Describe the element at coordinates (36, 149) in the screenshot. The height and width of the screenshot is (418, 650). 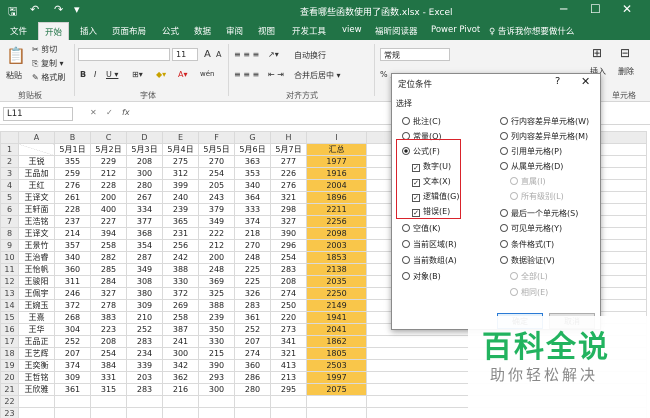
I see `header-cell` at that location.